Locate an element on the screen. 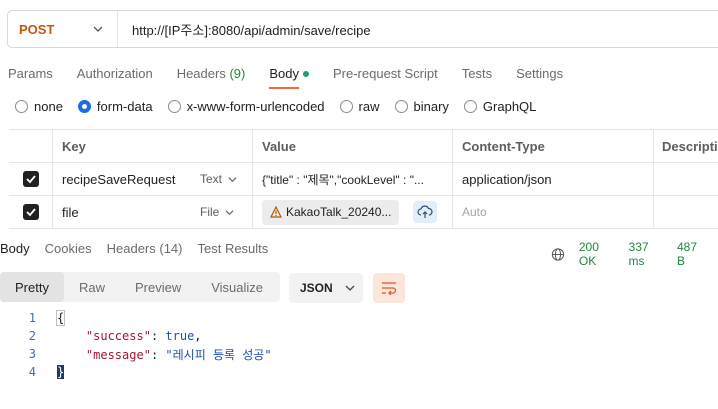 The height and width of the screenshot is (409, 718). header-checkbox-cell is located at coordinates (31, 146).